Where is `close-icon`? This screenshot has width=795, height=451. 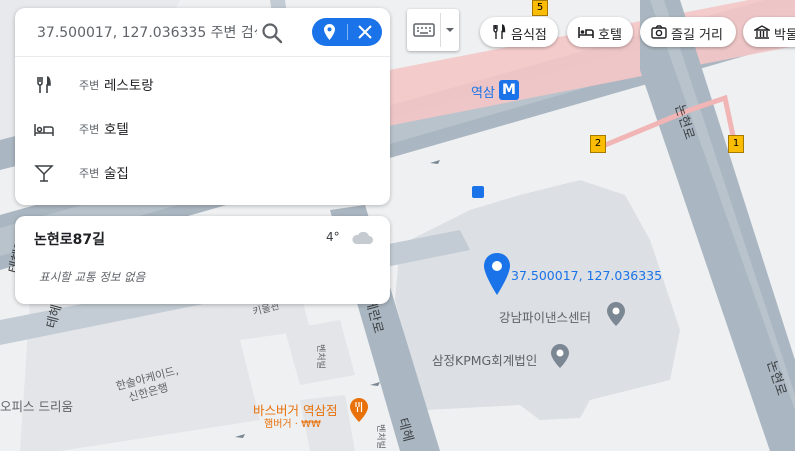 close-icon is located at coordinates (365, 32).